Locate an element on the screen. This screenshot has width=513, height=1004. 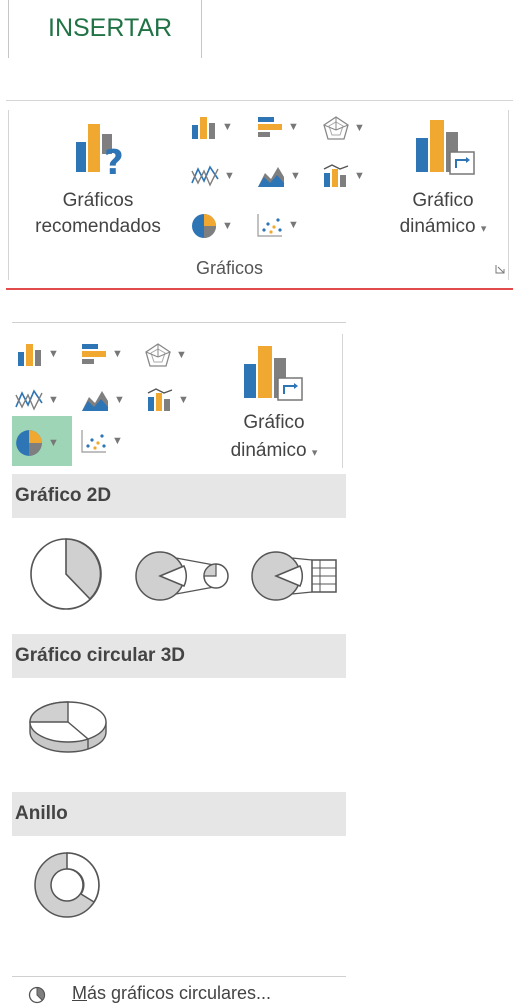
scatter-chart-button: ▼ is located at coordinates (277, 225).